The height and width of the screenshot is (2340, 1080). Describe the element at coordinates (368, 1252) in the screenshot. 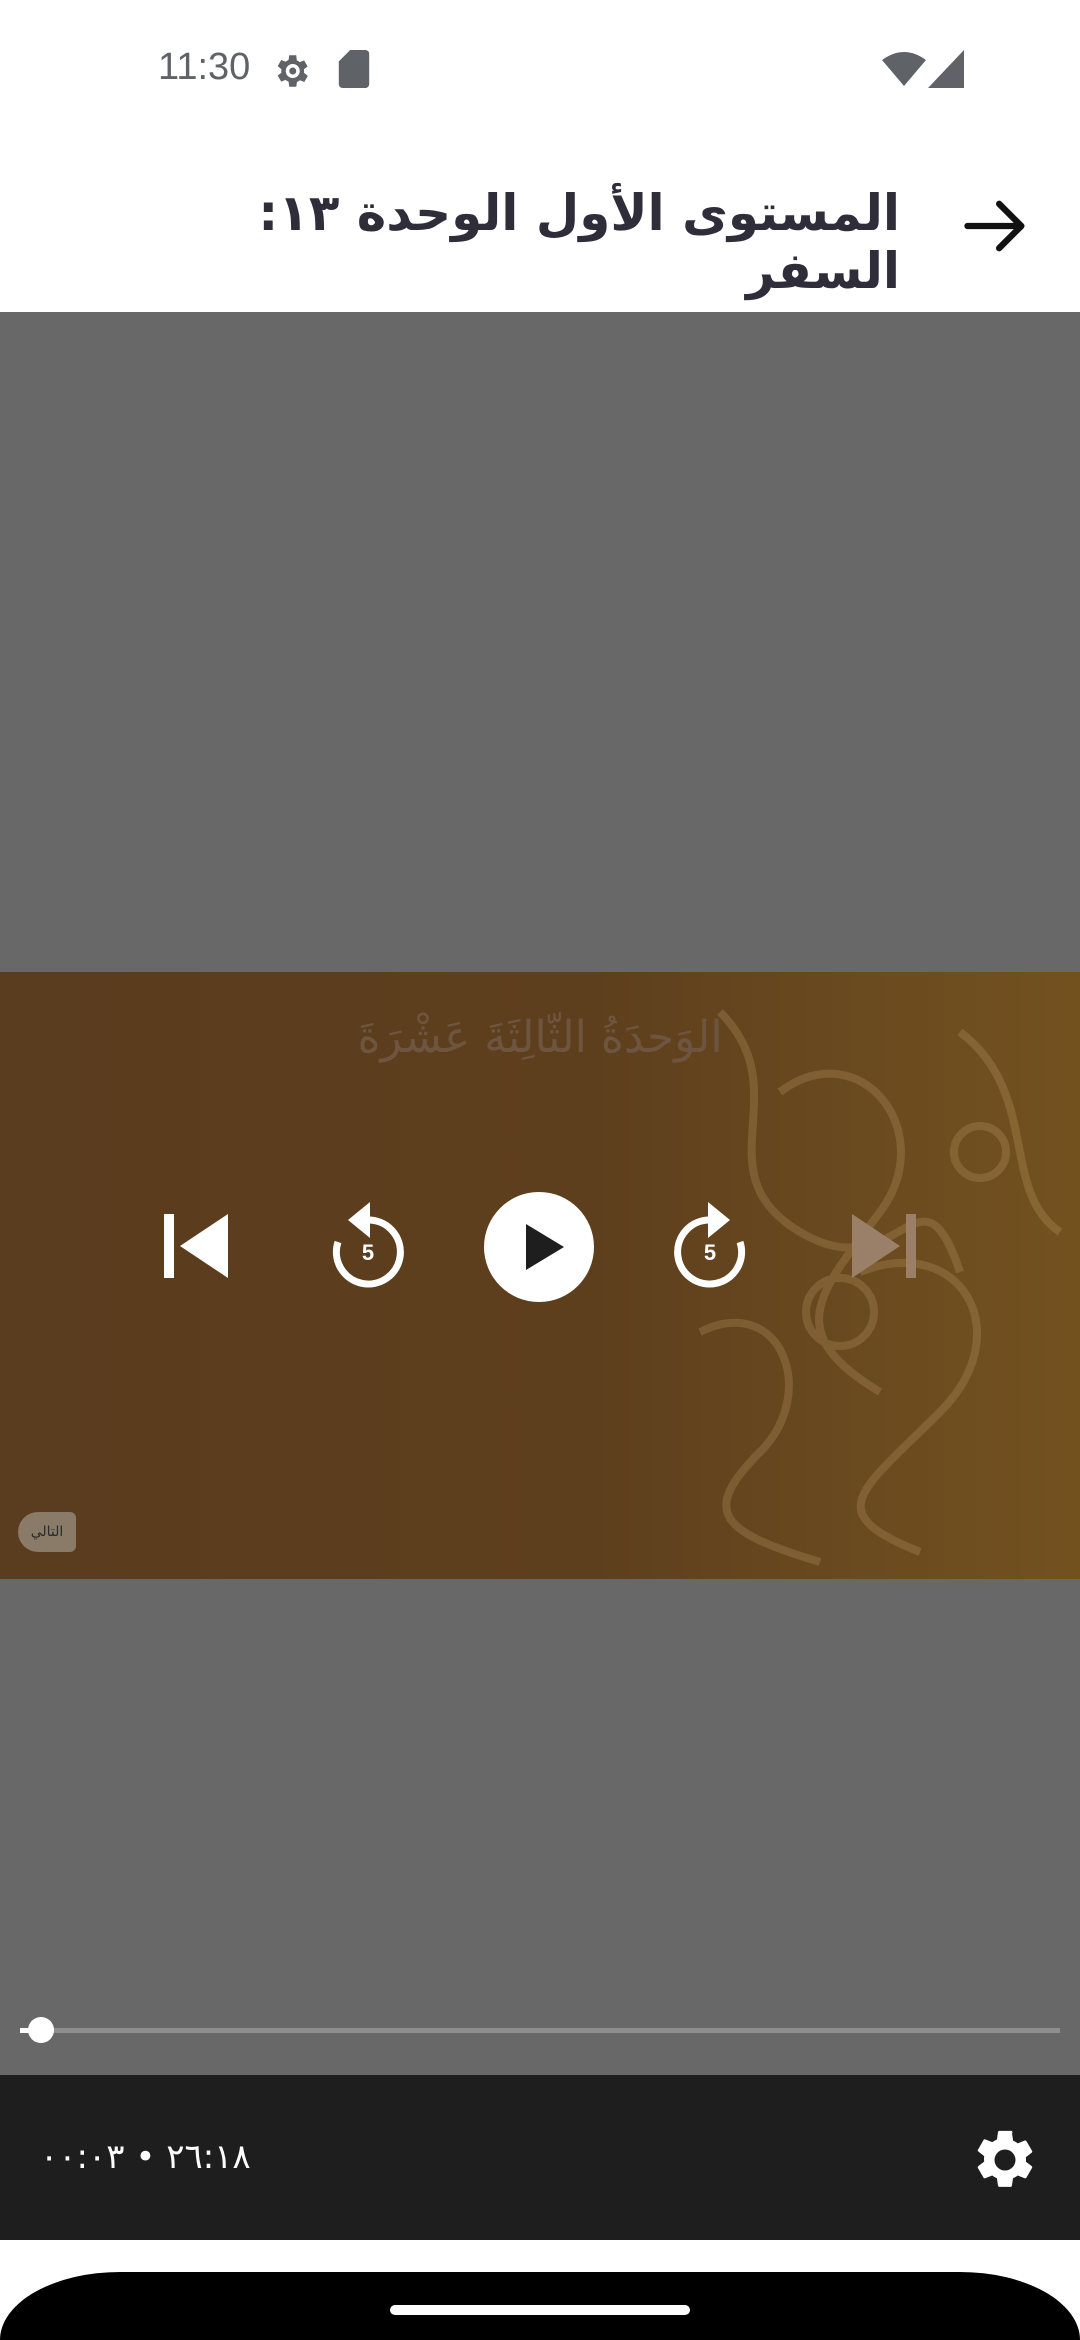

I see `replay-seconds: 5` at that location.